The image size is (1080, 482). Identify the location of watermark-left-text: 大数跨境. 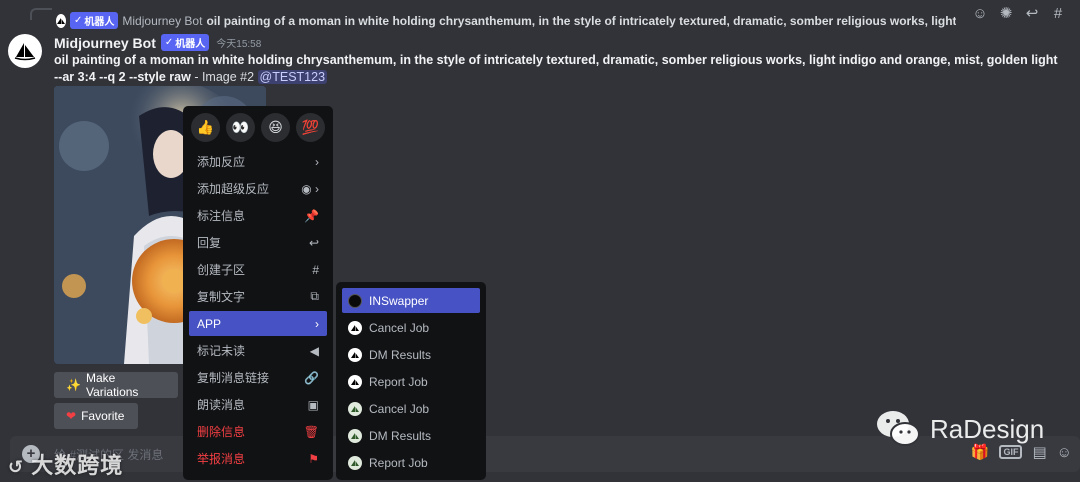
(77, 465).